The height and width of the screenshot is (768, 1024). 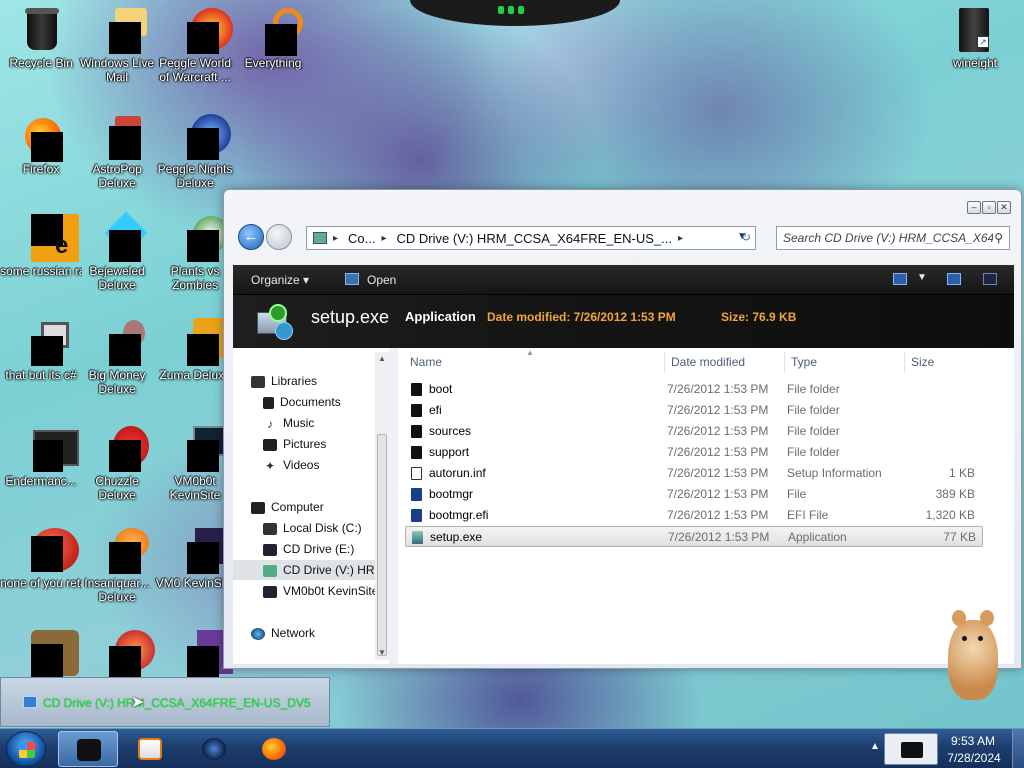 I want to click on desktop-icon-wineight: ↗ wineight, so click(x=975, y=38).